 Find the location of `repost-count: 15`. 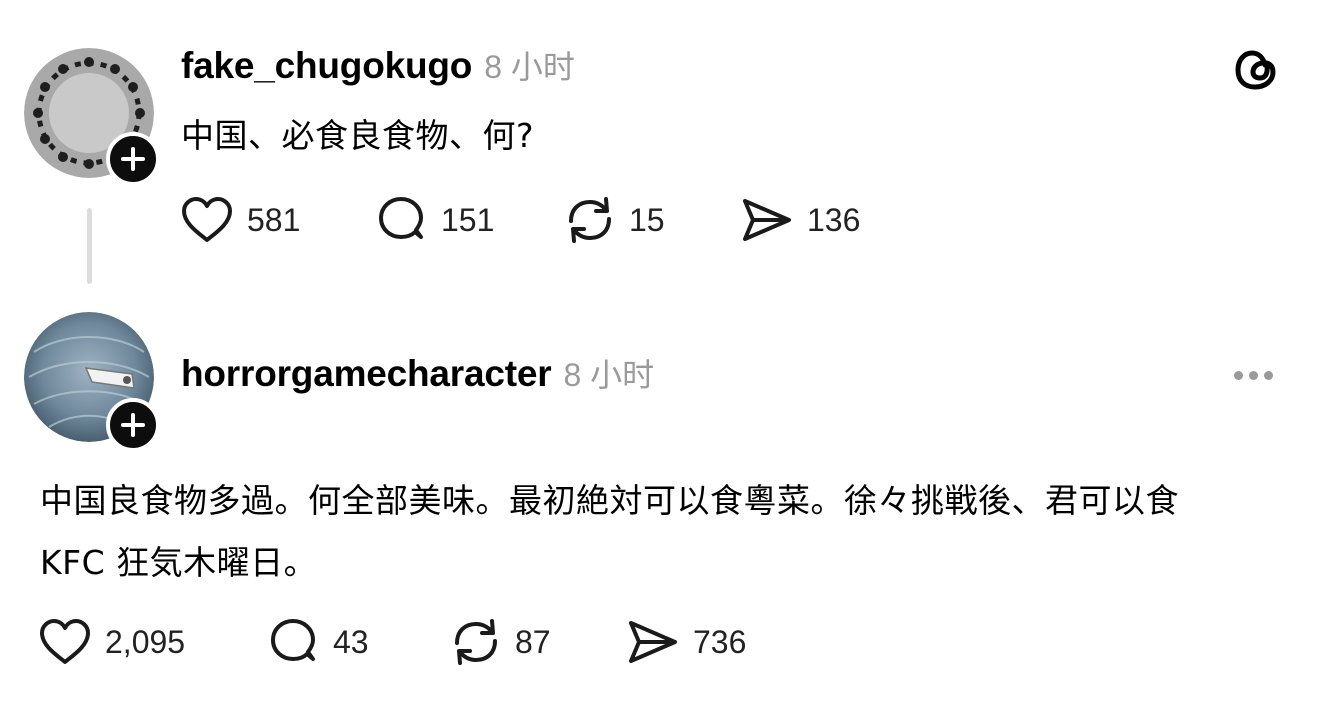

repost-count: 15 is located at coordinates (647, 219).